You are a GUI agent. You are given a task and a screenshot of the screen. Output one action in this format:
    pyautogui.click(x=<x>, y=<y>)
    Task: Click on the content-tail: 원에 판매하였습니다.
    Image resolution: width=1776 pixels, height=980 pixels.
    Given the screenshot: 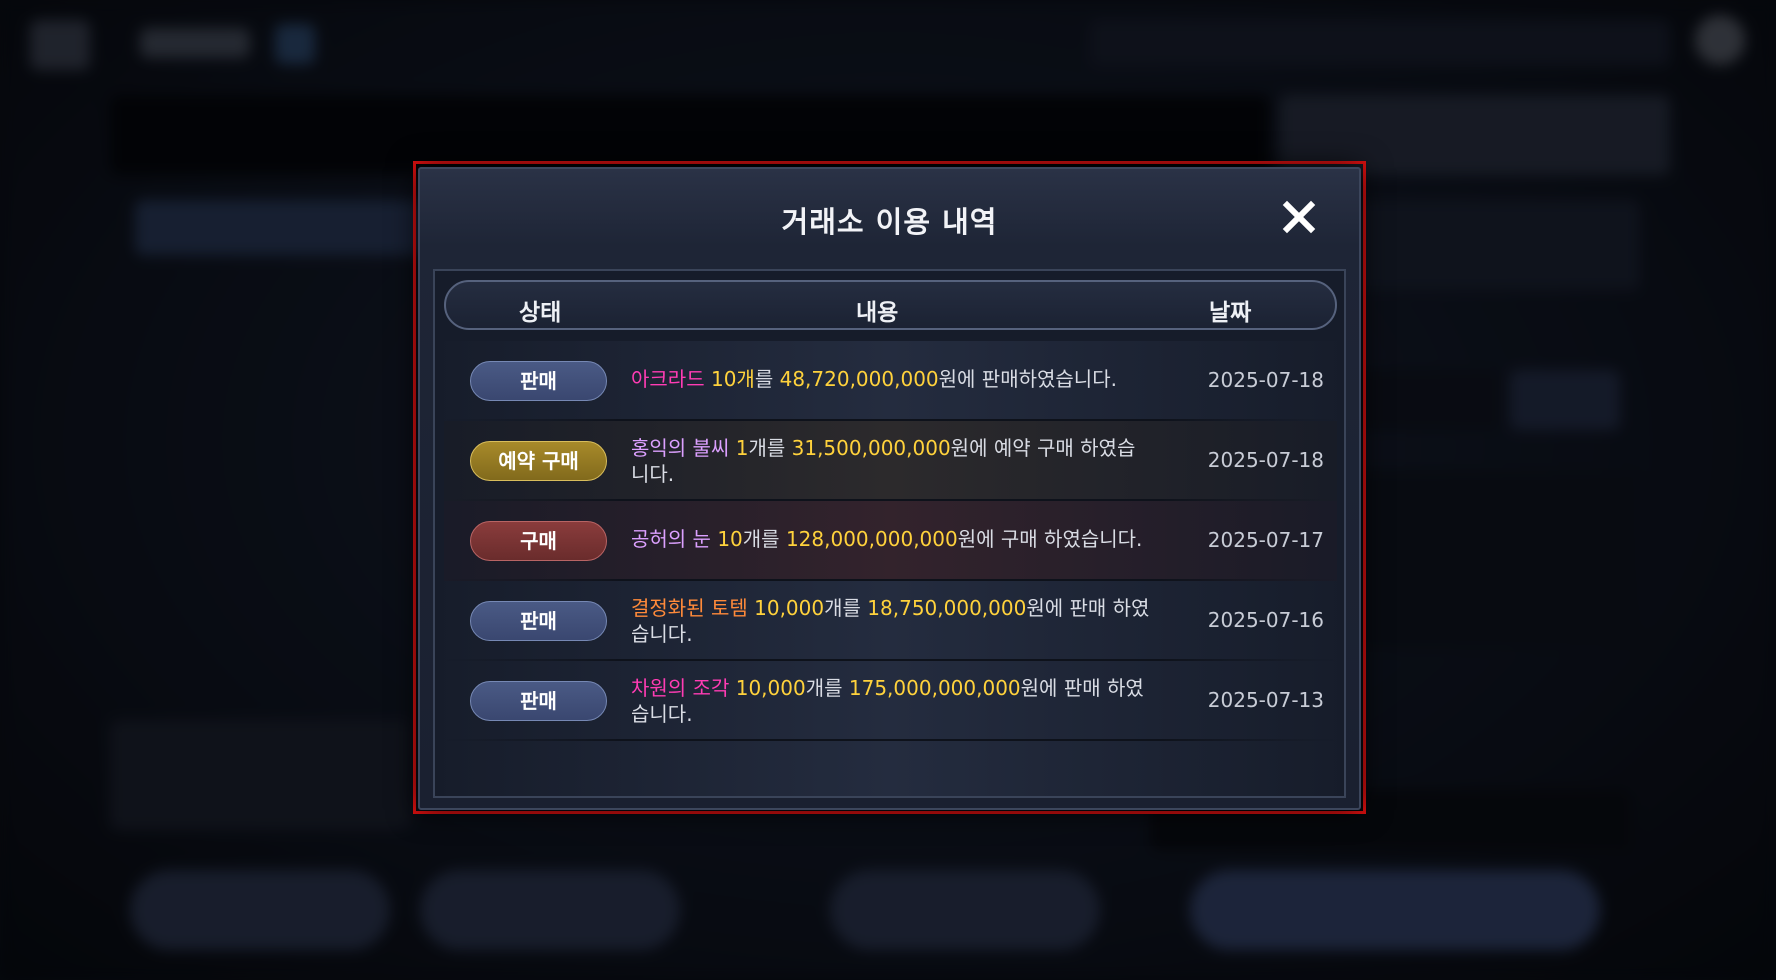 What is the action you would take?
    pyautogui.click(x=1027, y=379)
    